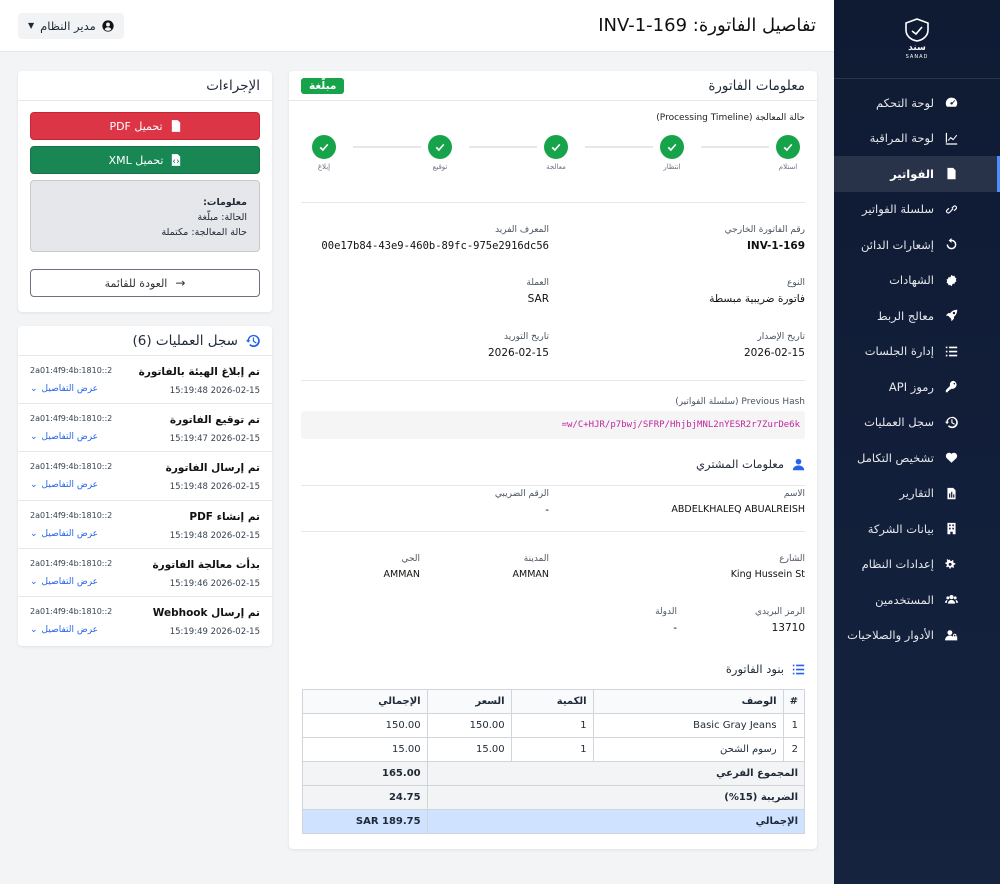  Describe the element at coordinates (537, 291) in the screenshot. I see `currency-field: العملة SAR` at that location.